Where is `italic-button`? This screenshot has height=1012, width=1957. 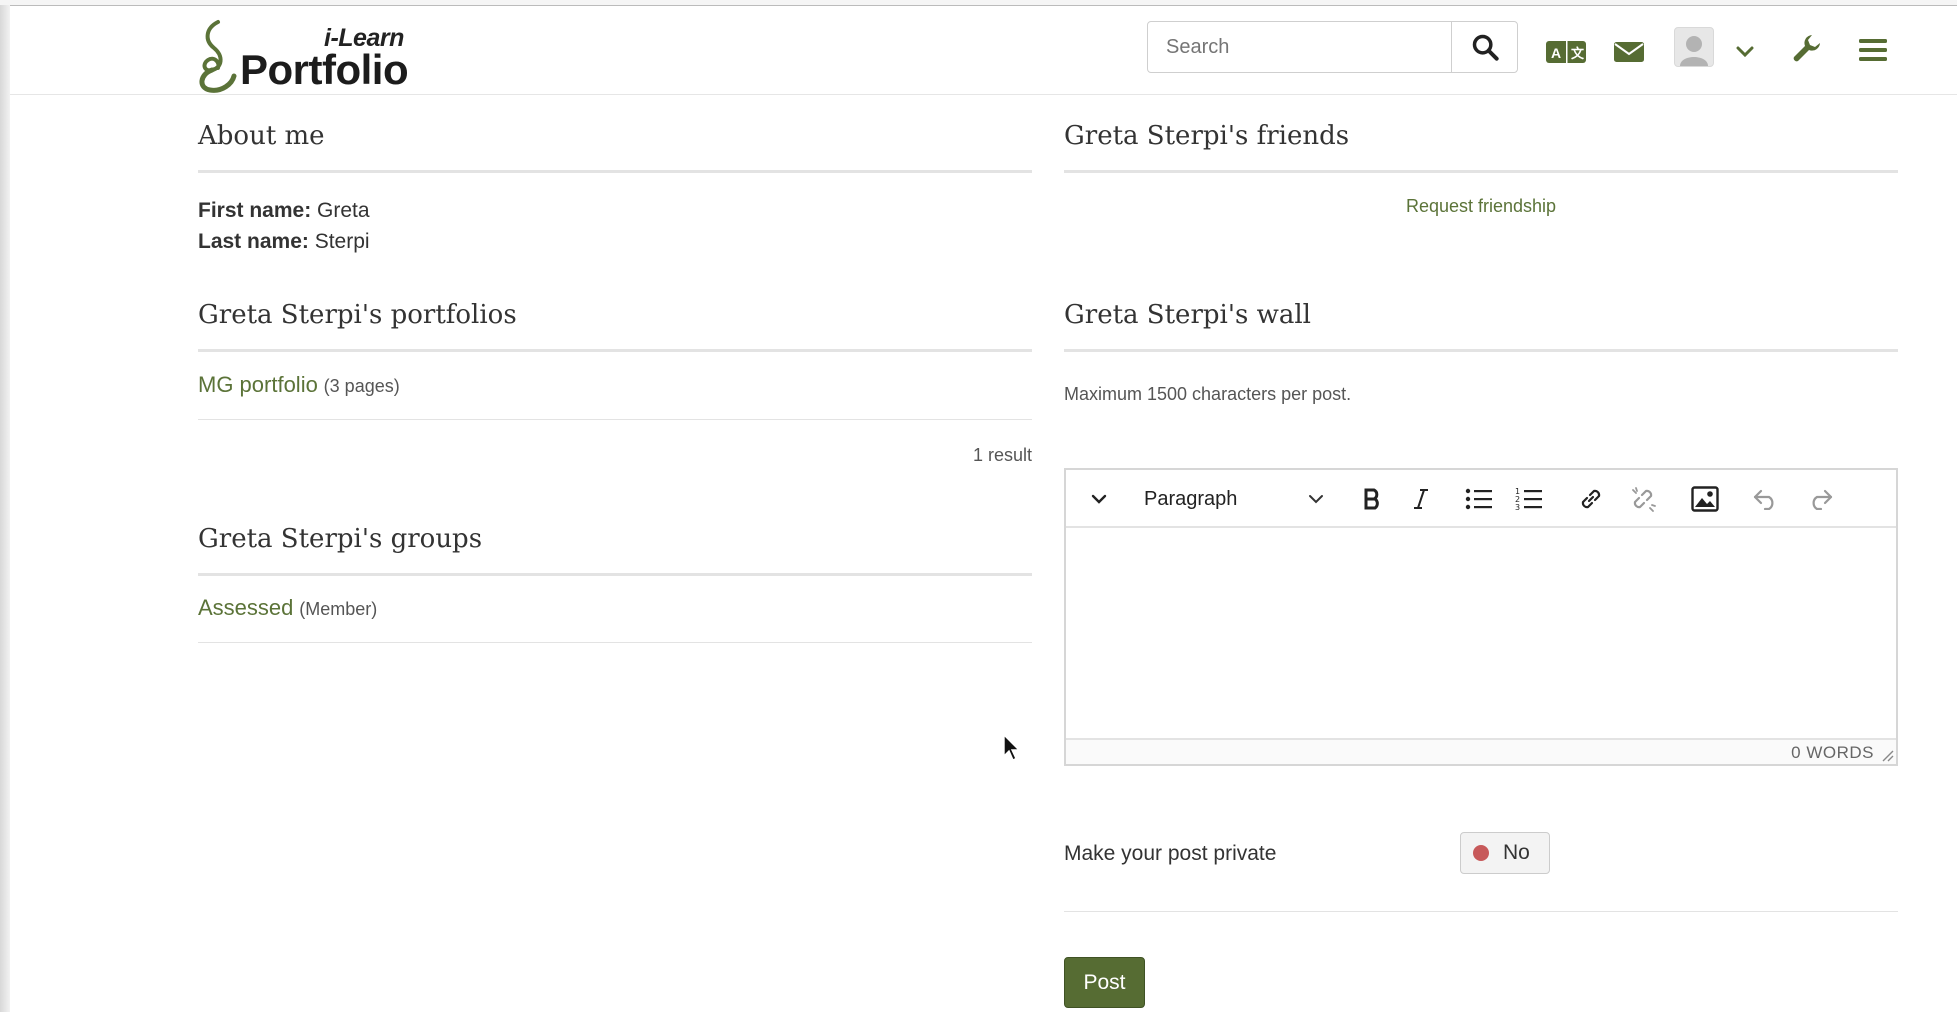 italic-button is located at coordinates (1421, 499).